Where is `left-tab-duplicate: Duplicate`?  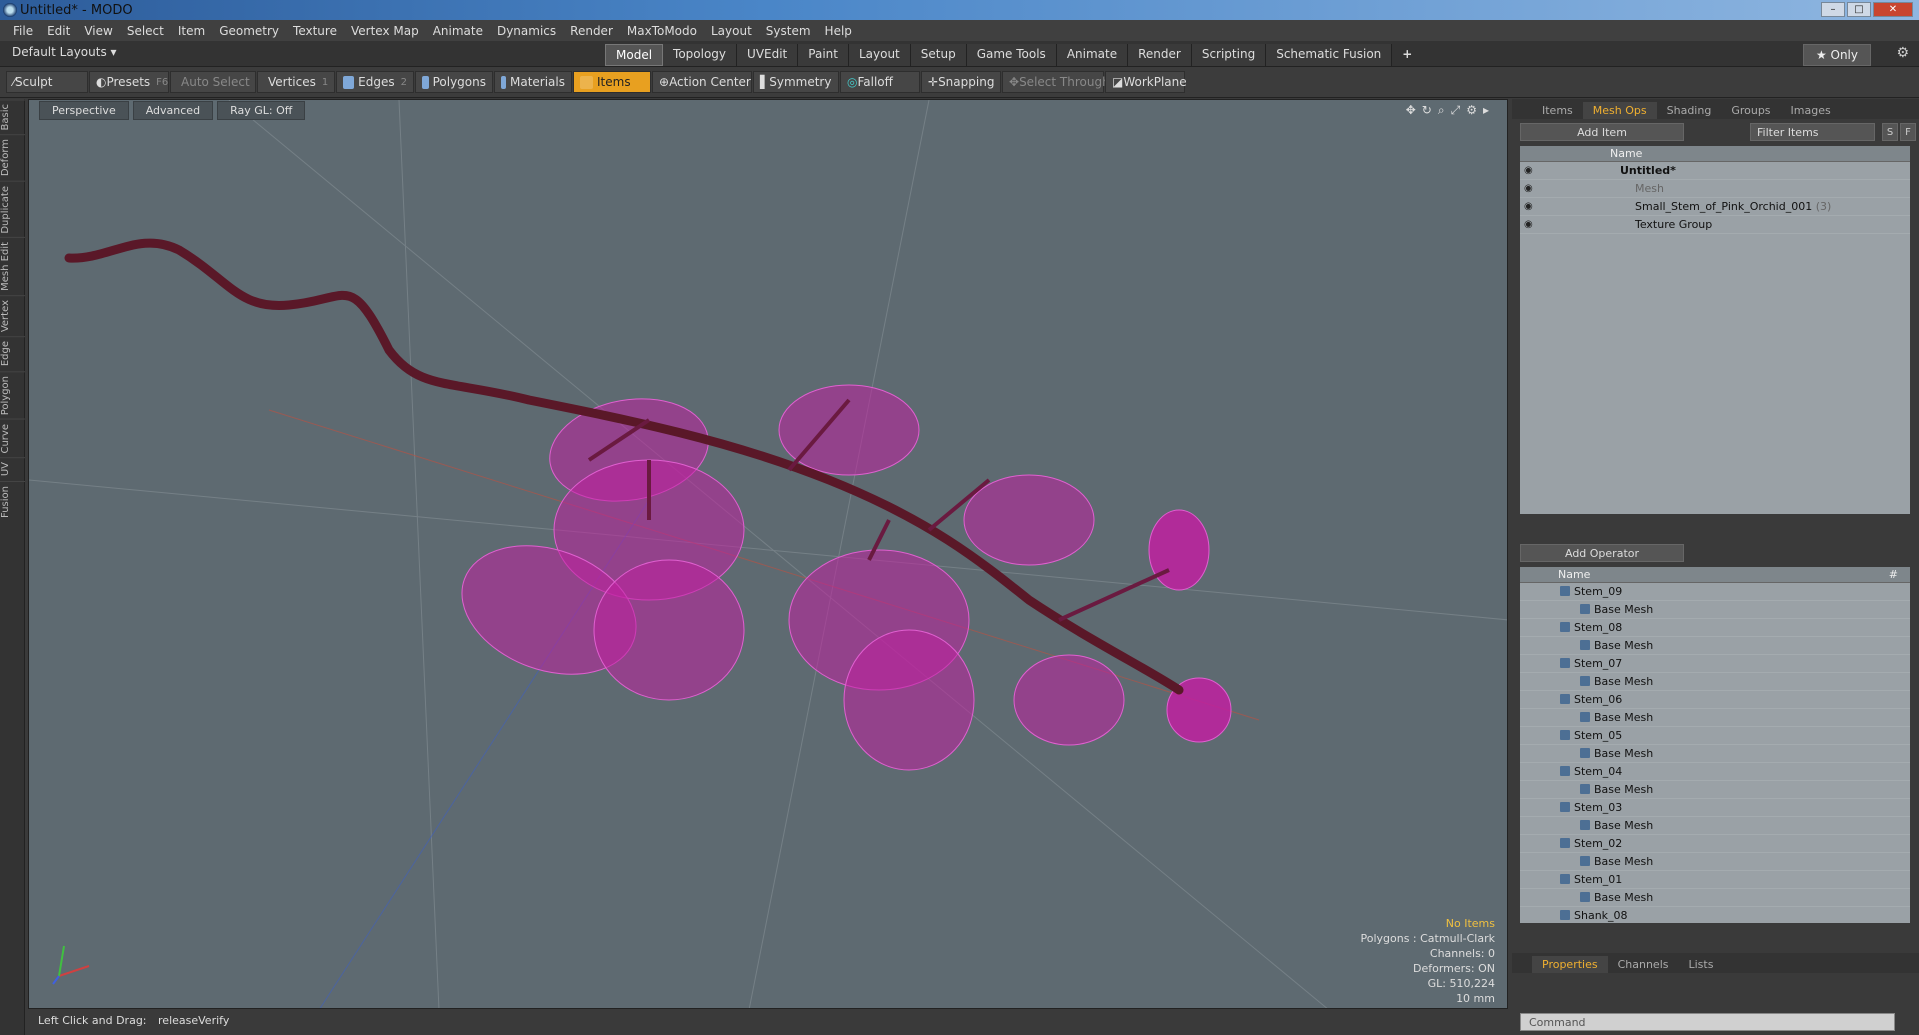 left-tab-duplicate: Duplicate is located at coordinates (12, 209).